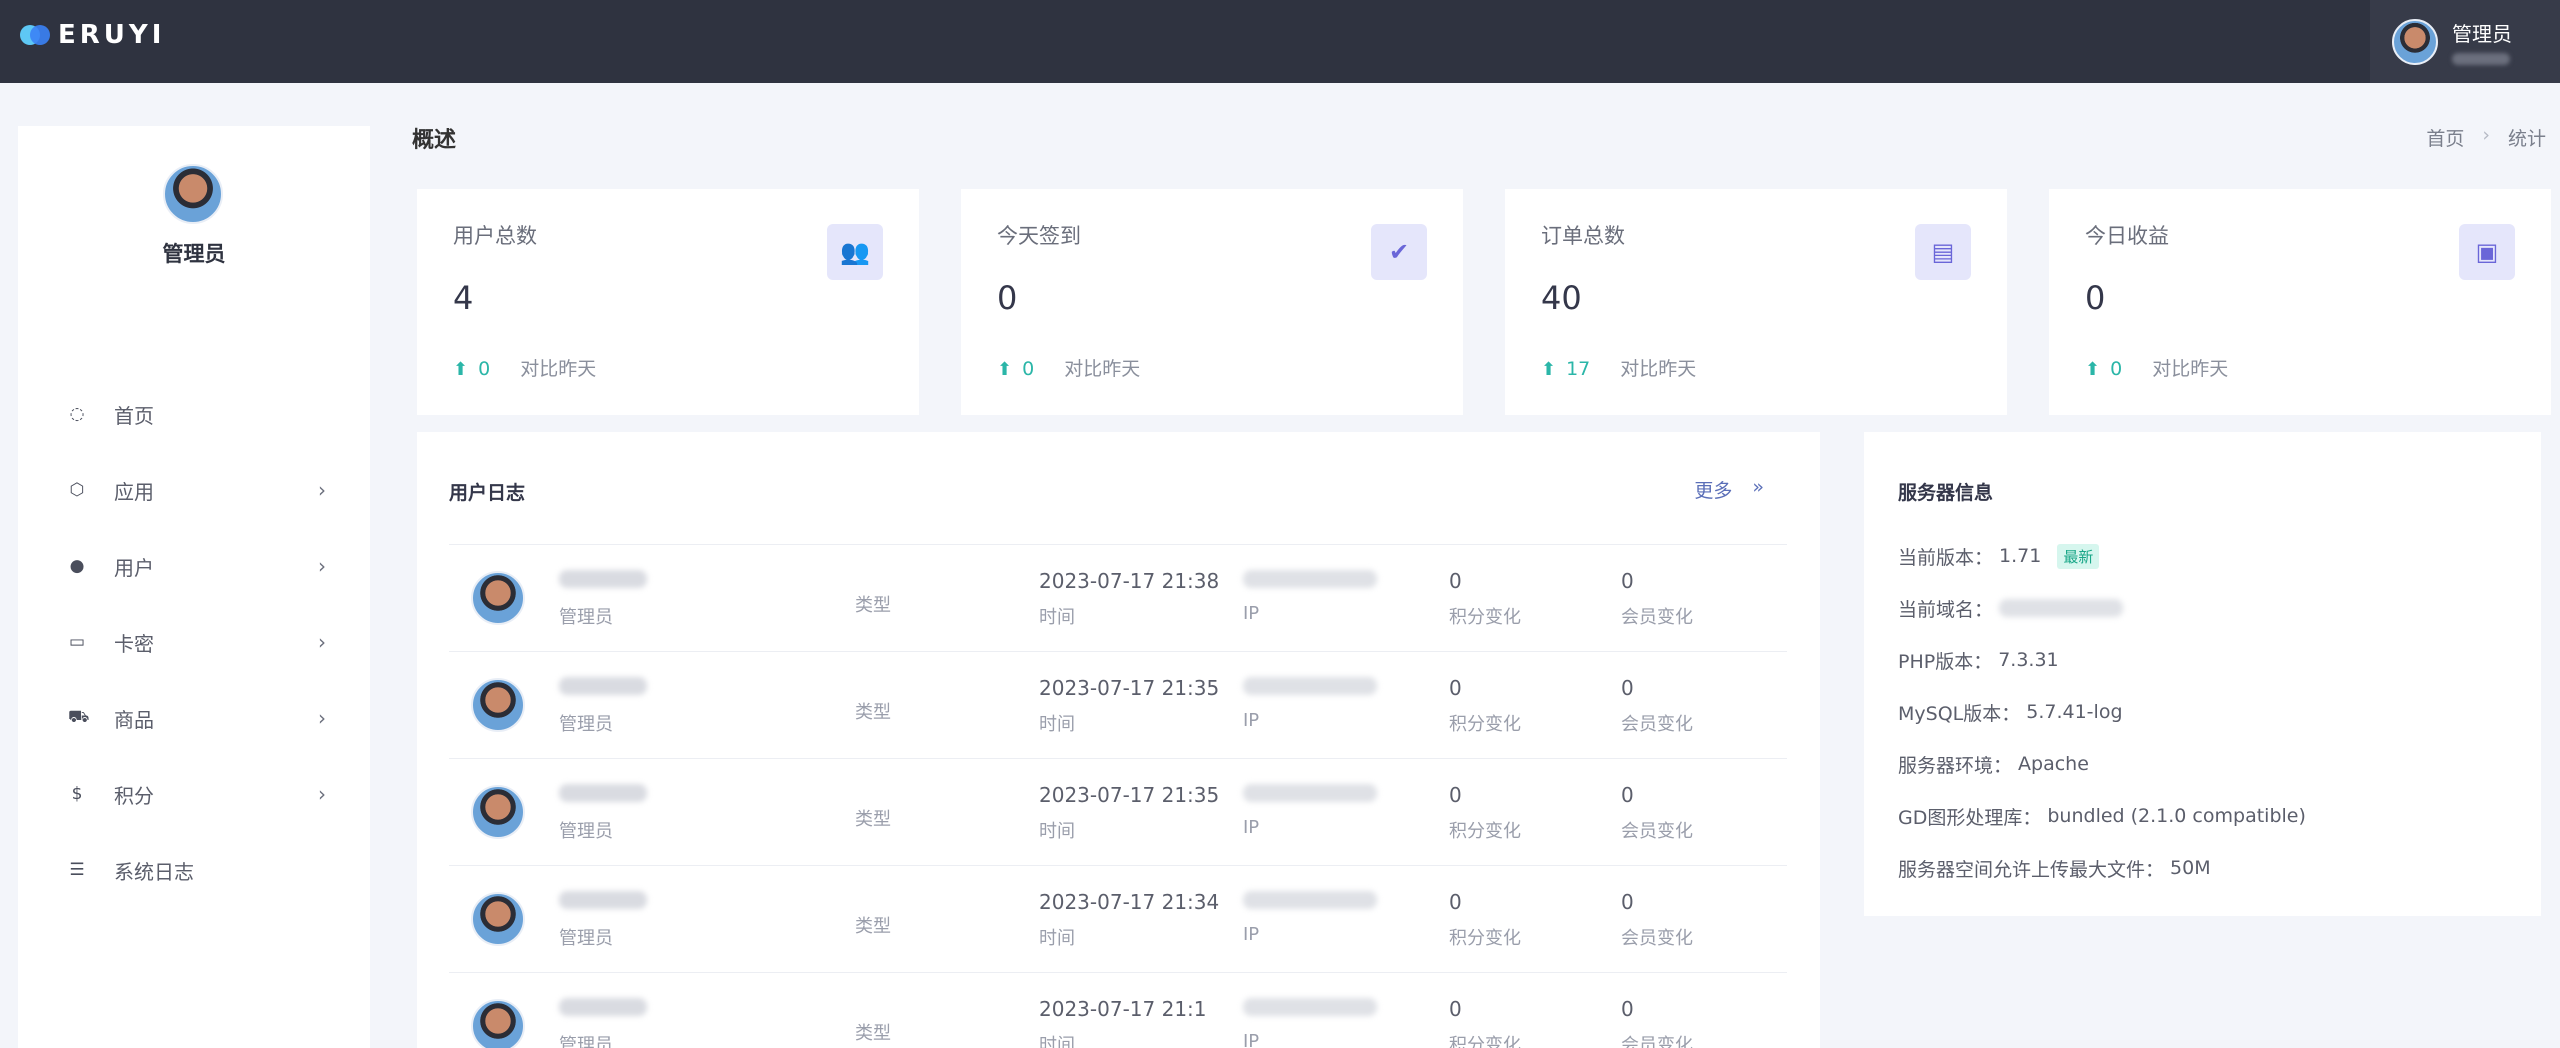  Describe the element at coordinates (2190, 868) in the screenshot. I see `server-value: 50M` at that location.